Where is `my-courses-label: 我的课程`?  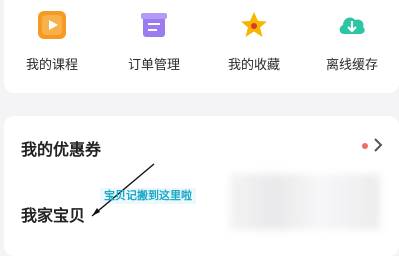 my-courses-label: 我的课程 is located at coordinates (51, 65).